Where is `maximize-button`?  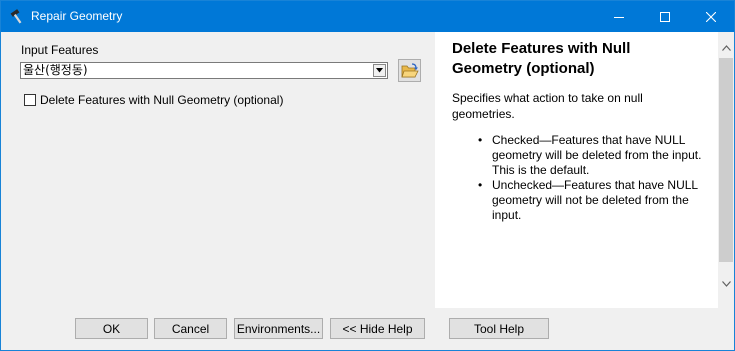 maximize-button is located at coordinates (665, 16).